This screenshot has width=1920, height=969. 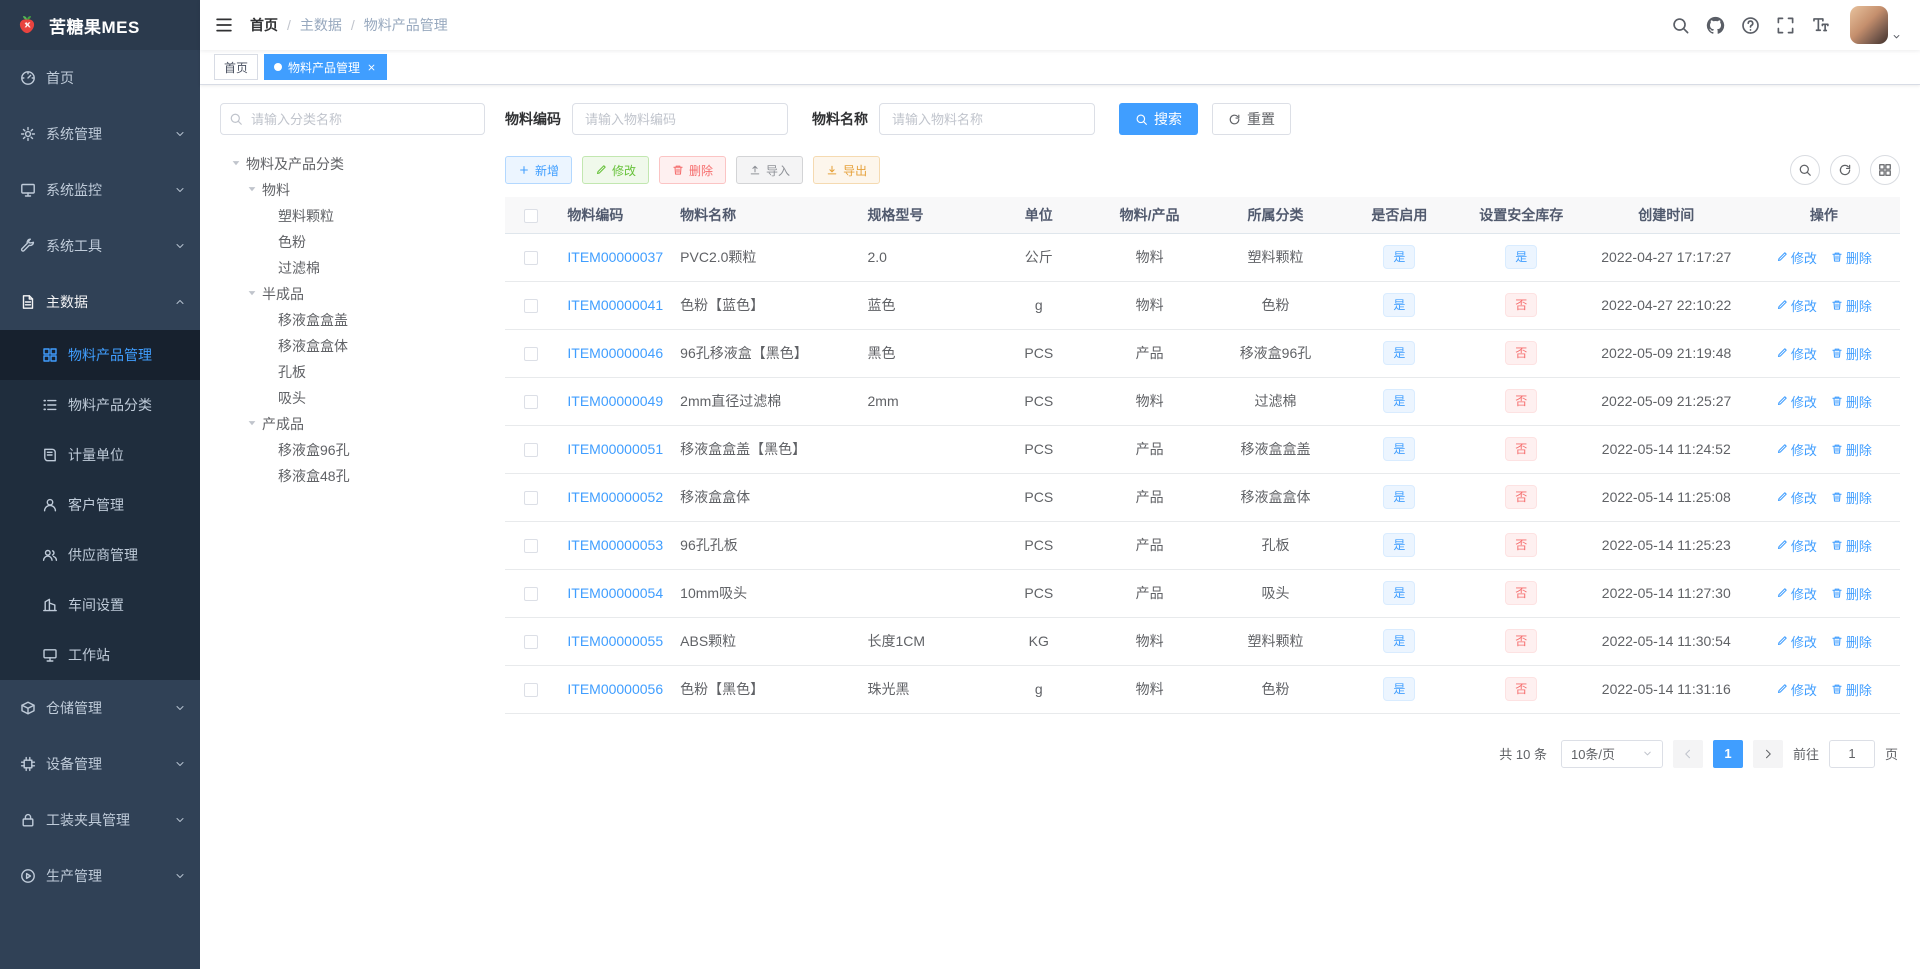 I want to click on sidebar-subitem-users: 供应商管理, so click(x=100, y=555).